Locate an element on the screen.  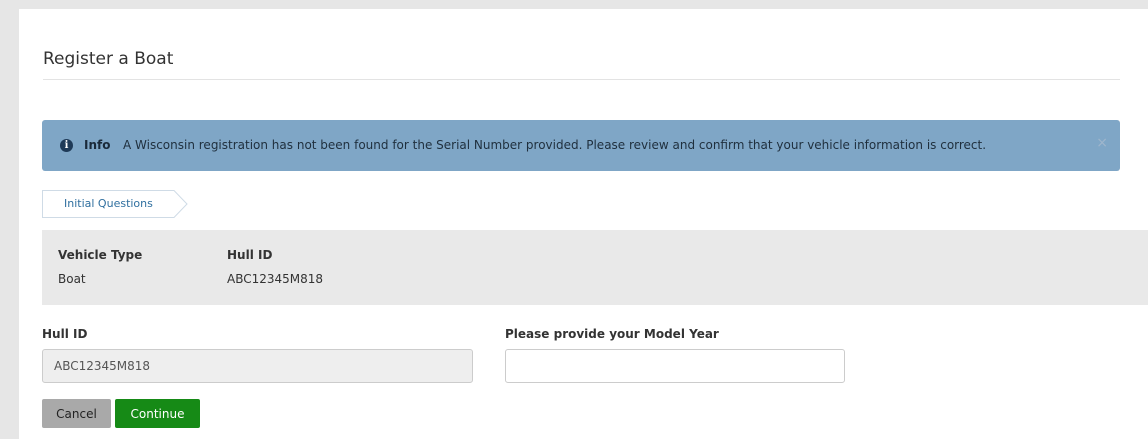
continue-button: Continue is located at coordinates (157, 413).